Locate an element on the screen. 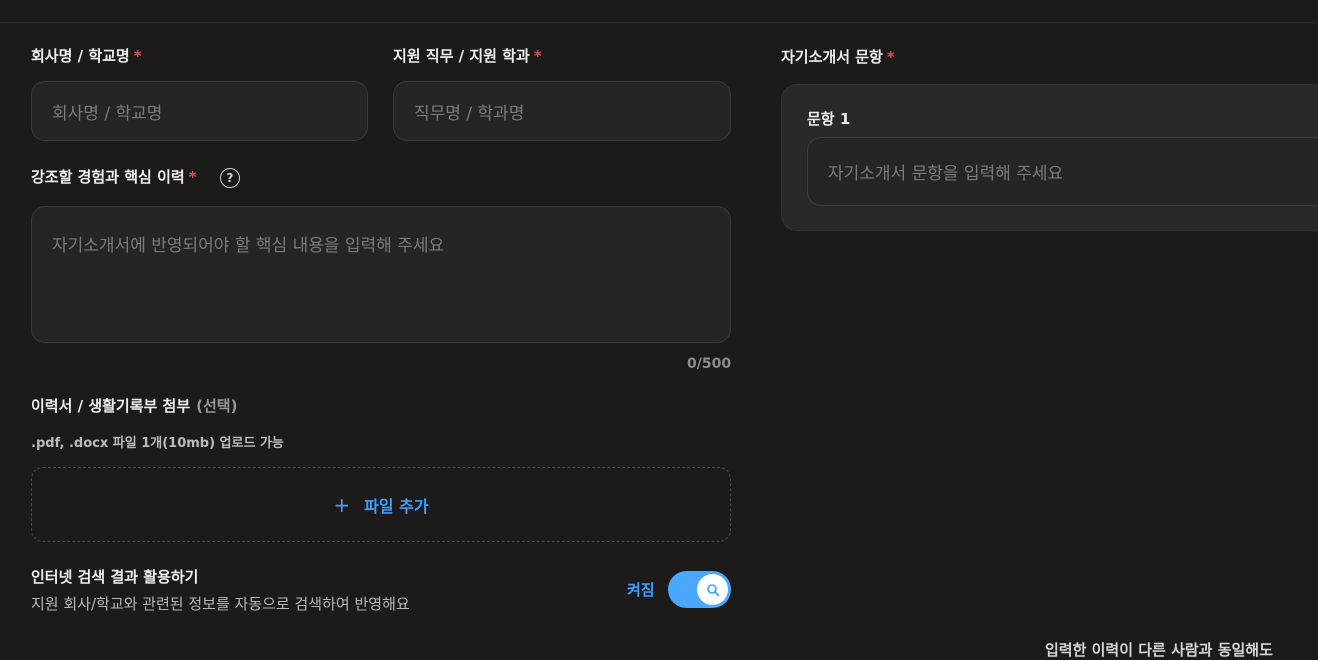 This screenshot has height=660, width=1318. experience-textarea: 자기소개서에 반영되어야 할 핵심 내용을 입력해 주세요 is located at coordinates (381, 274).